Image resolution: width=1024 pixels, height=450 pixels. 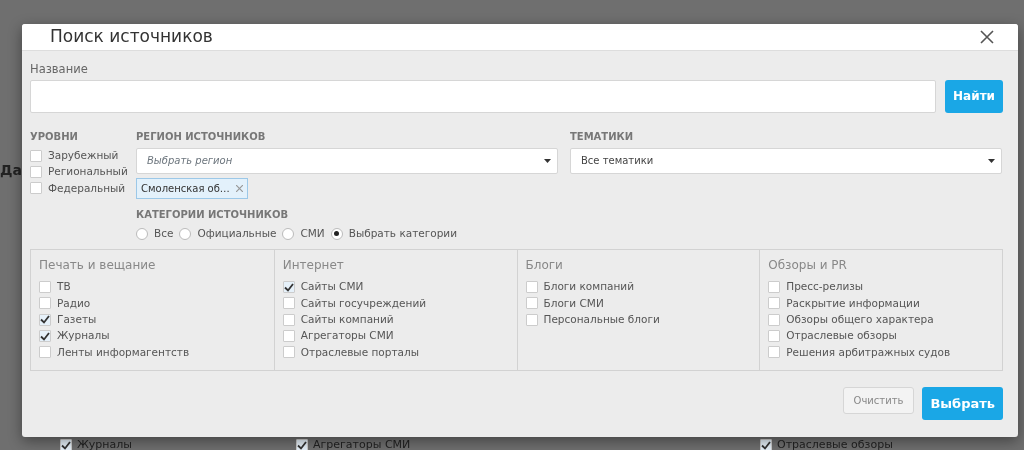 What do you see at coordinates (164, 233) in the screenshot?
I see `radio-label: Все` at bounding box center [164, 233].